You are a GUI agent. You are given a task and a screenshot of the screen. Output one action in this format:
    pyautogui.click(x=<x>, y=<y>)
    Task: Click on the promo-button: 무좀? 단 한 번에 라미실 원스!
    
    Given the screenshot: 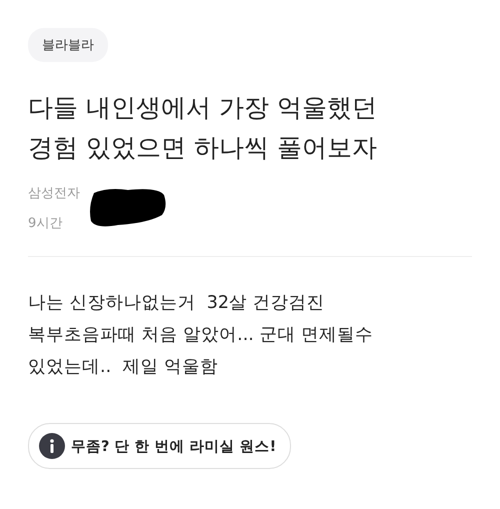 What is the action you would take?
    pyautogui.click(x=160, y=446)
    